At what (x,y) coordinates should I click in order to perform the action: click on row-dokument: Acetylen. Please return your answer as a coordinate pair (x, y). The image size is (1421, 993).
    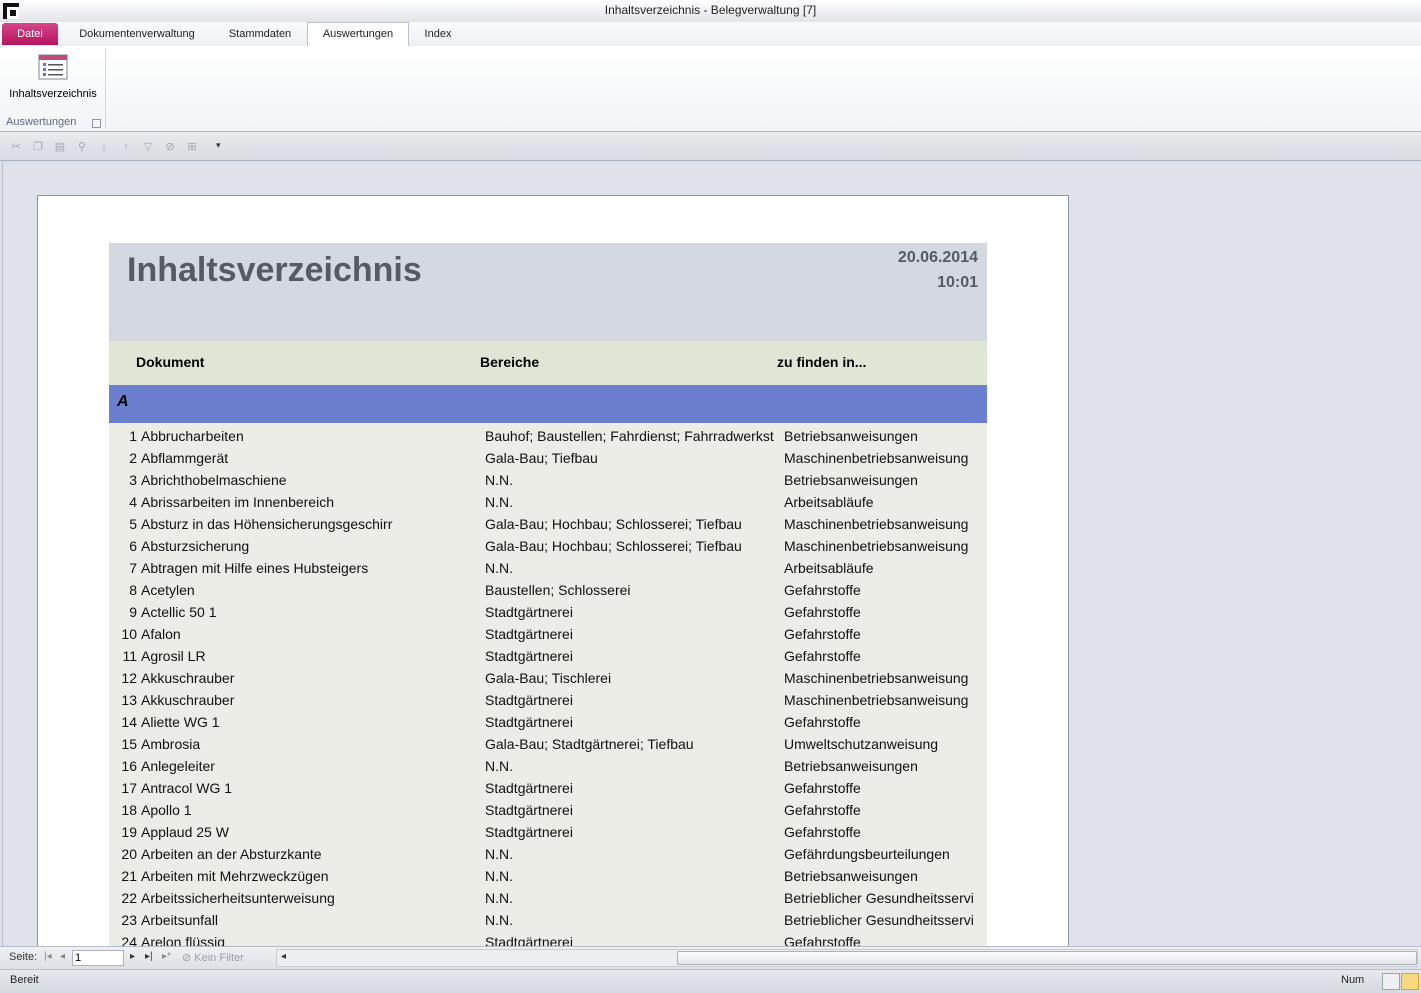
    Looking at the image, I should click on (168, 590).